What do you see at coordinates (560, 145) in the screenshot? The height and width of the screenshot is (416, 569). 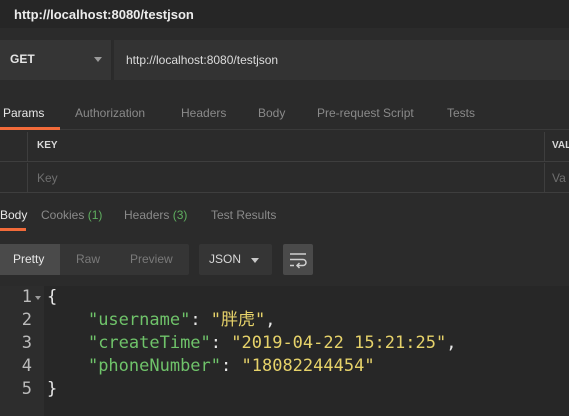 I see `value-column-header: VAL` at bounding box center [560, 145].